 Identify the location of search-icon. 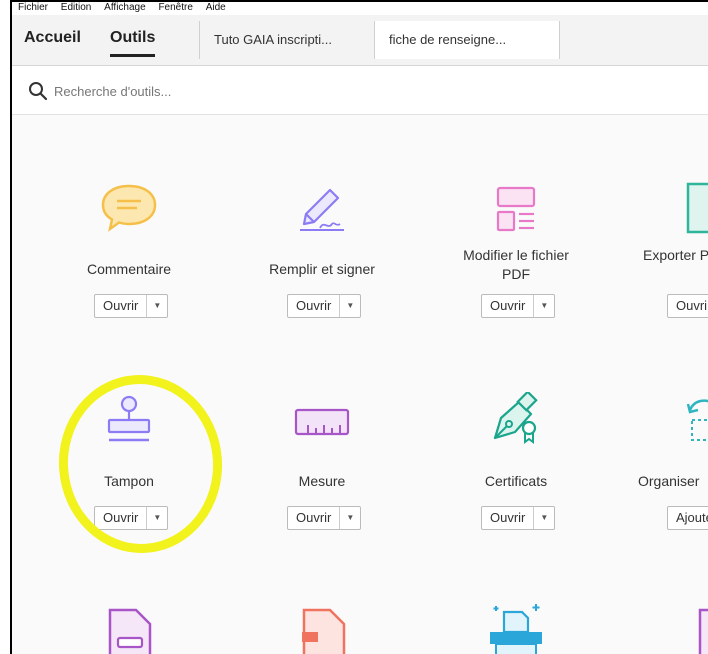
(38, 91).